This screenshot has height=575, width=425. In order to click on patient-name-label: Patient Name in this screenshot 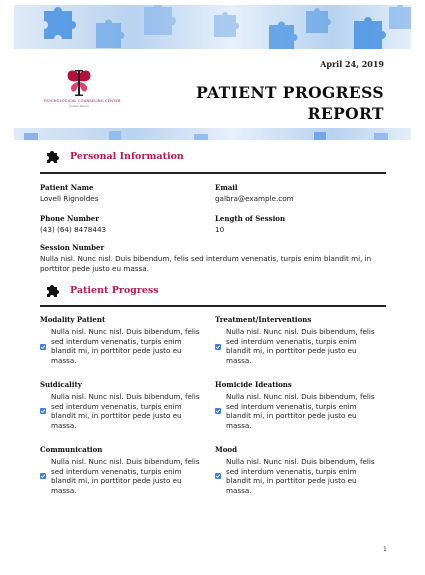, I will do `click(67, 187)`.